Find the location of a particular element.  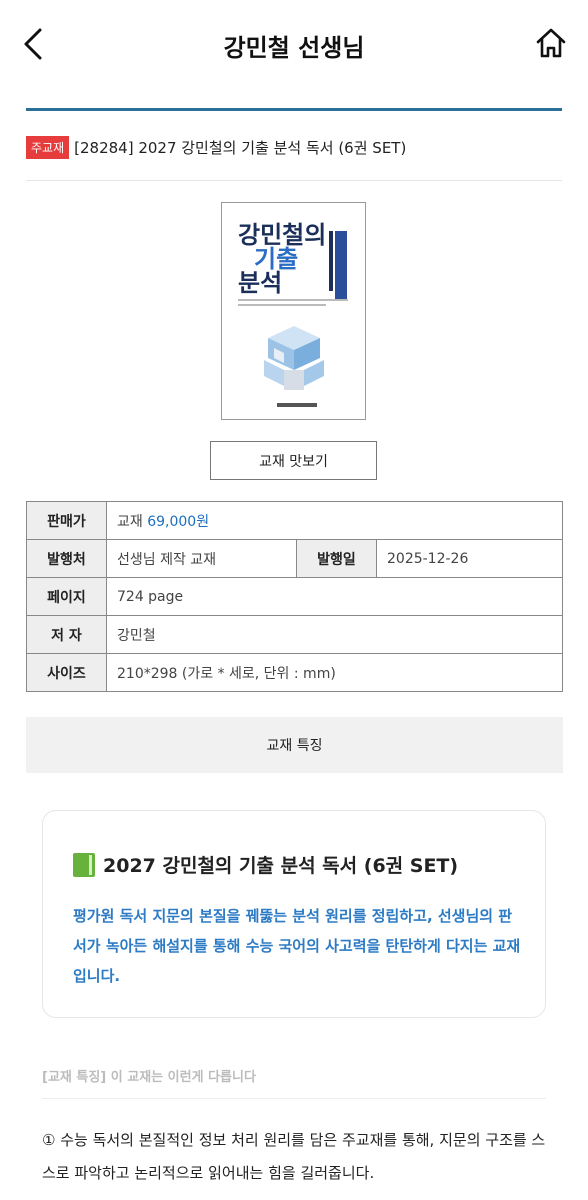

table-row: 페이지 724 page is located at coordinates (294, 596).